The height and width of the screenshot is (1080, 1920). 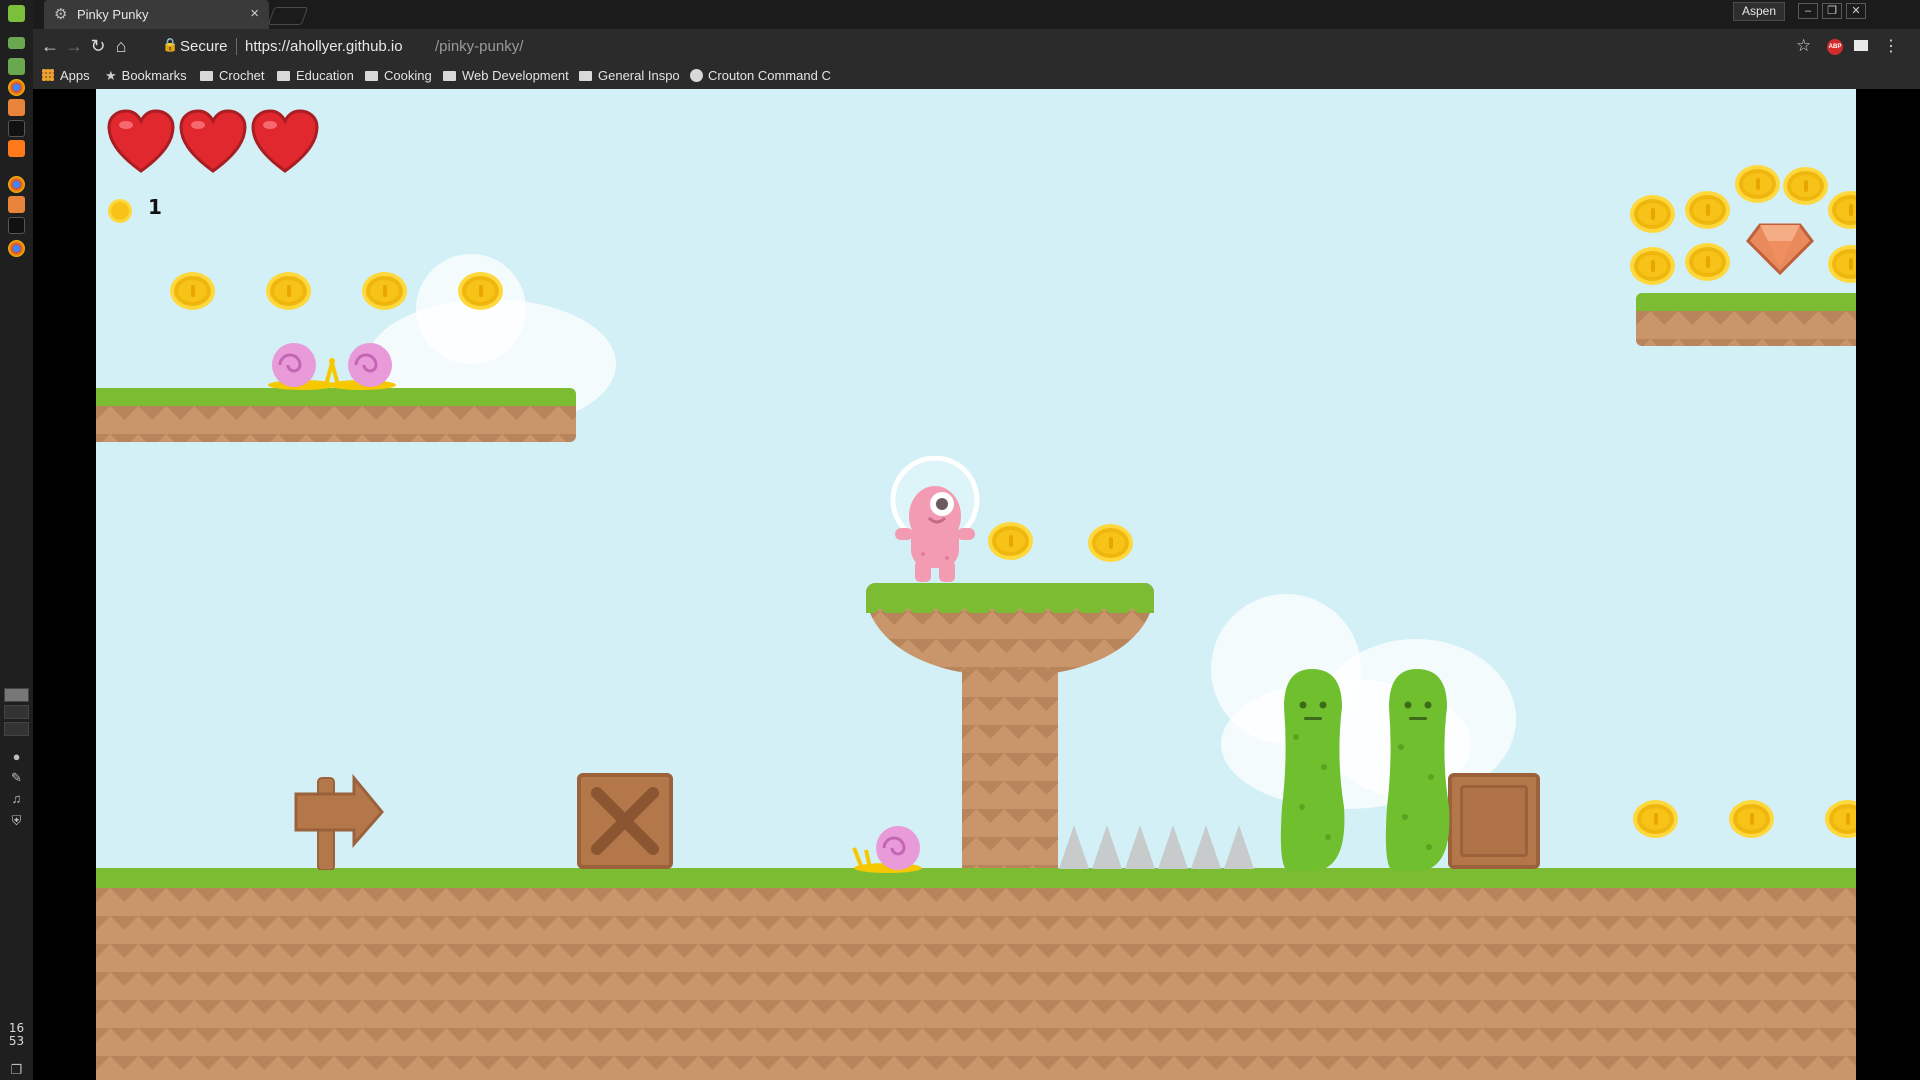 What do you see at coordinates (1780, 249) in the screenshot?
I see `gem-pickup` at bounding box center [1780, 249].